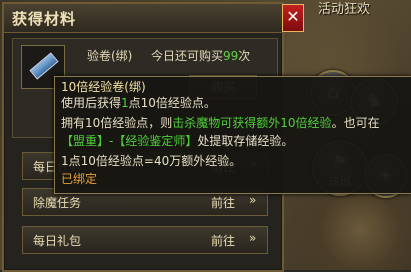 This screenshot has height=272, width=411. I want to click on buy-limit-text: 今日还可购买99次, so click(200, 55).